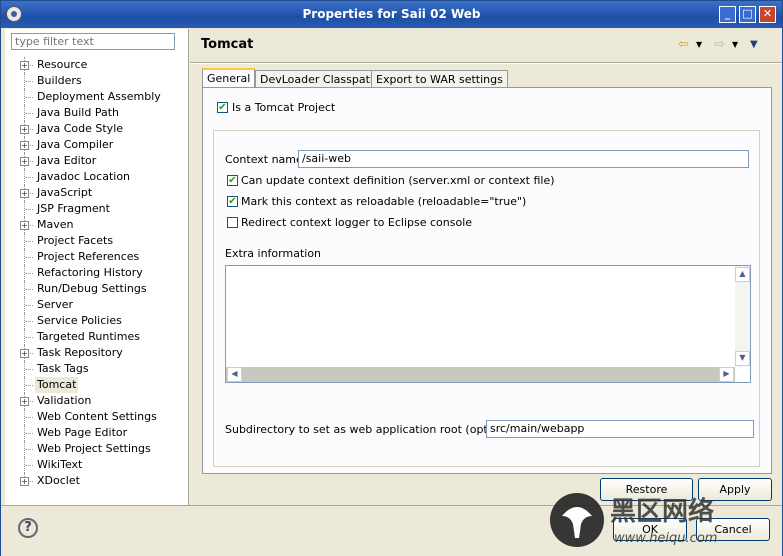 This screenshot has width=783, height=556. What do you see at coordinates (735, 44) in the screenshot?
I see `forward-menu-chevron-icon: ▼` at bounding box center [735, 44].